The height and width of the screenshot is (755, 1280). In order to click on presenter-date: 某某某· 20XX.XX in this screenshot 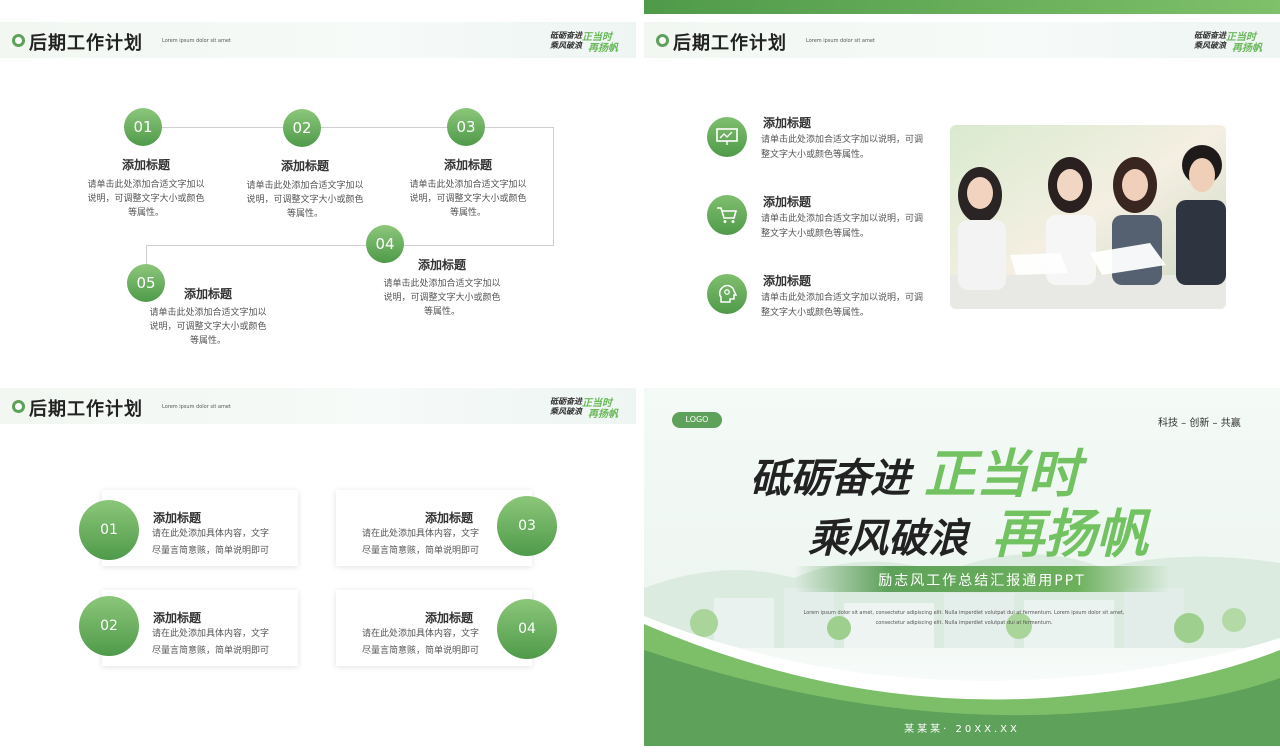, I will do `click(962, 729)`.